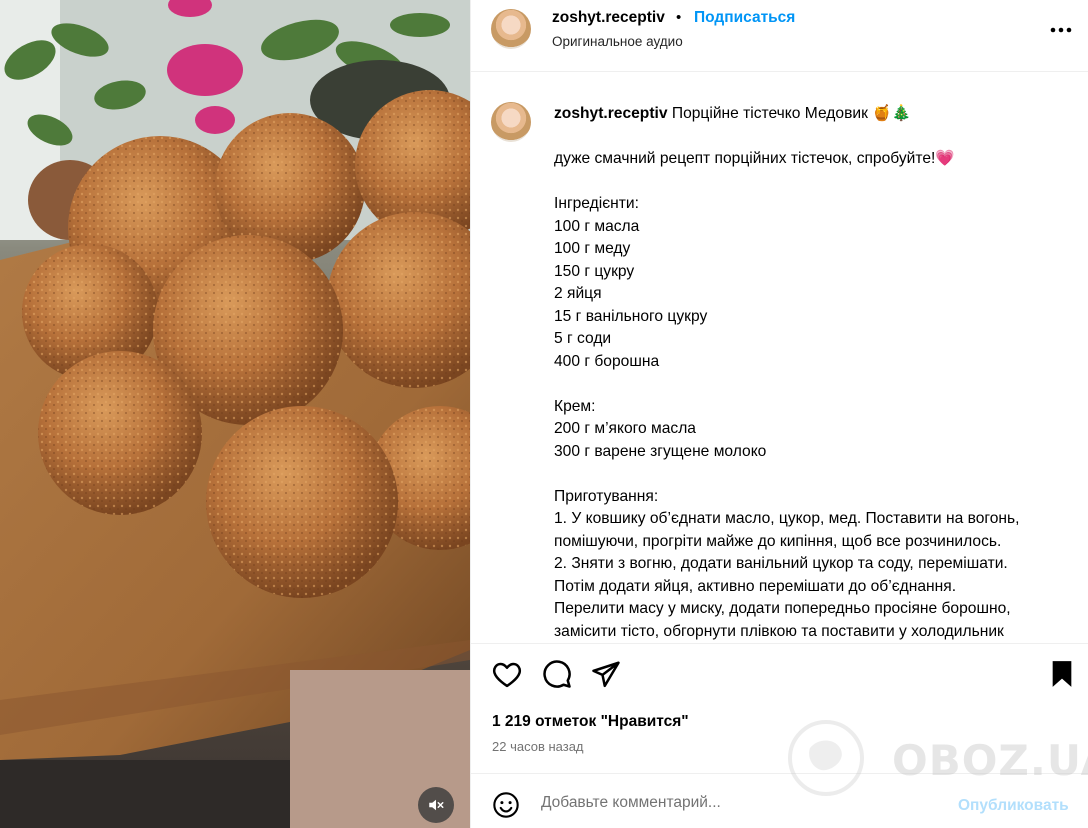 The image size is (1088, 828). I want to click on caption-username: zoshyt.receptiv, so click(611, 113).